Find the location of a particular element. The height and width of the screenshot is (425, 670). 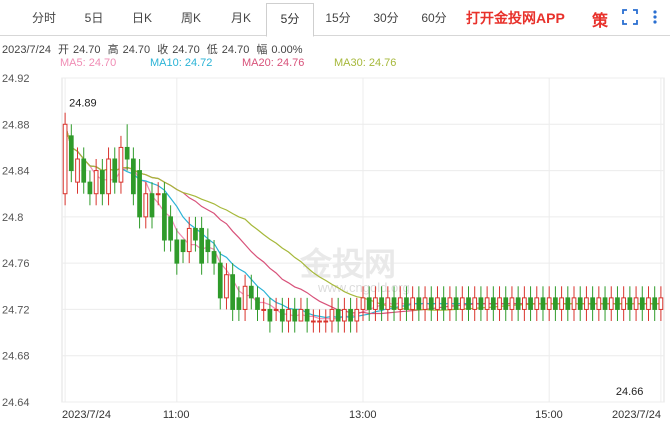

y-tick-label: 24.72 is located at coordinates (16, 310).